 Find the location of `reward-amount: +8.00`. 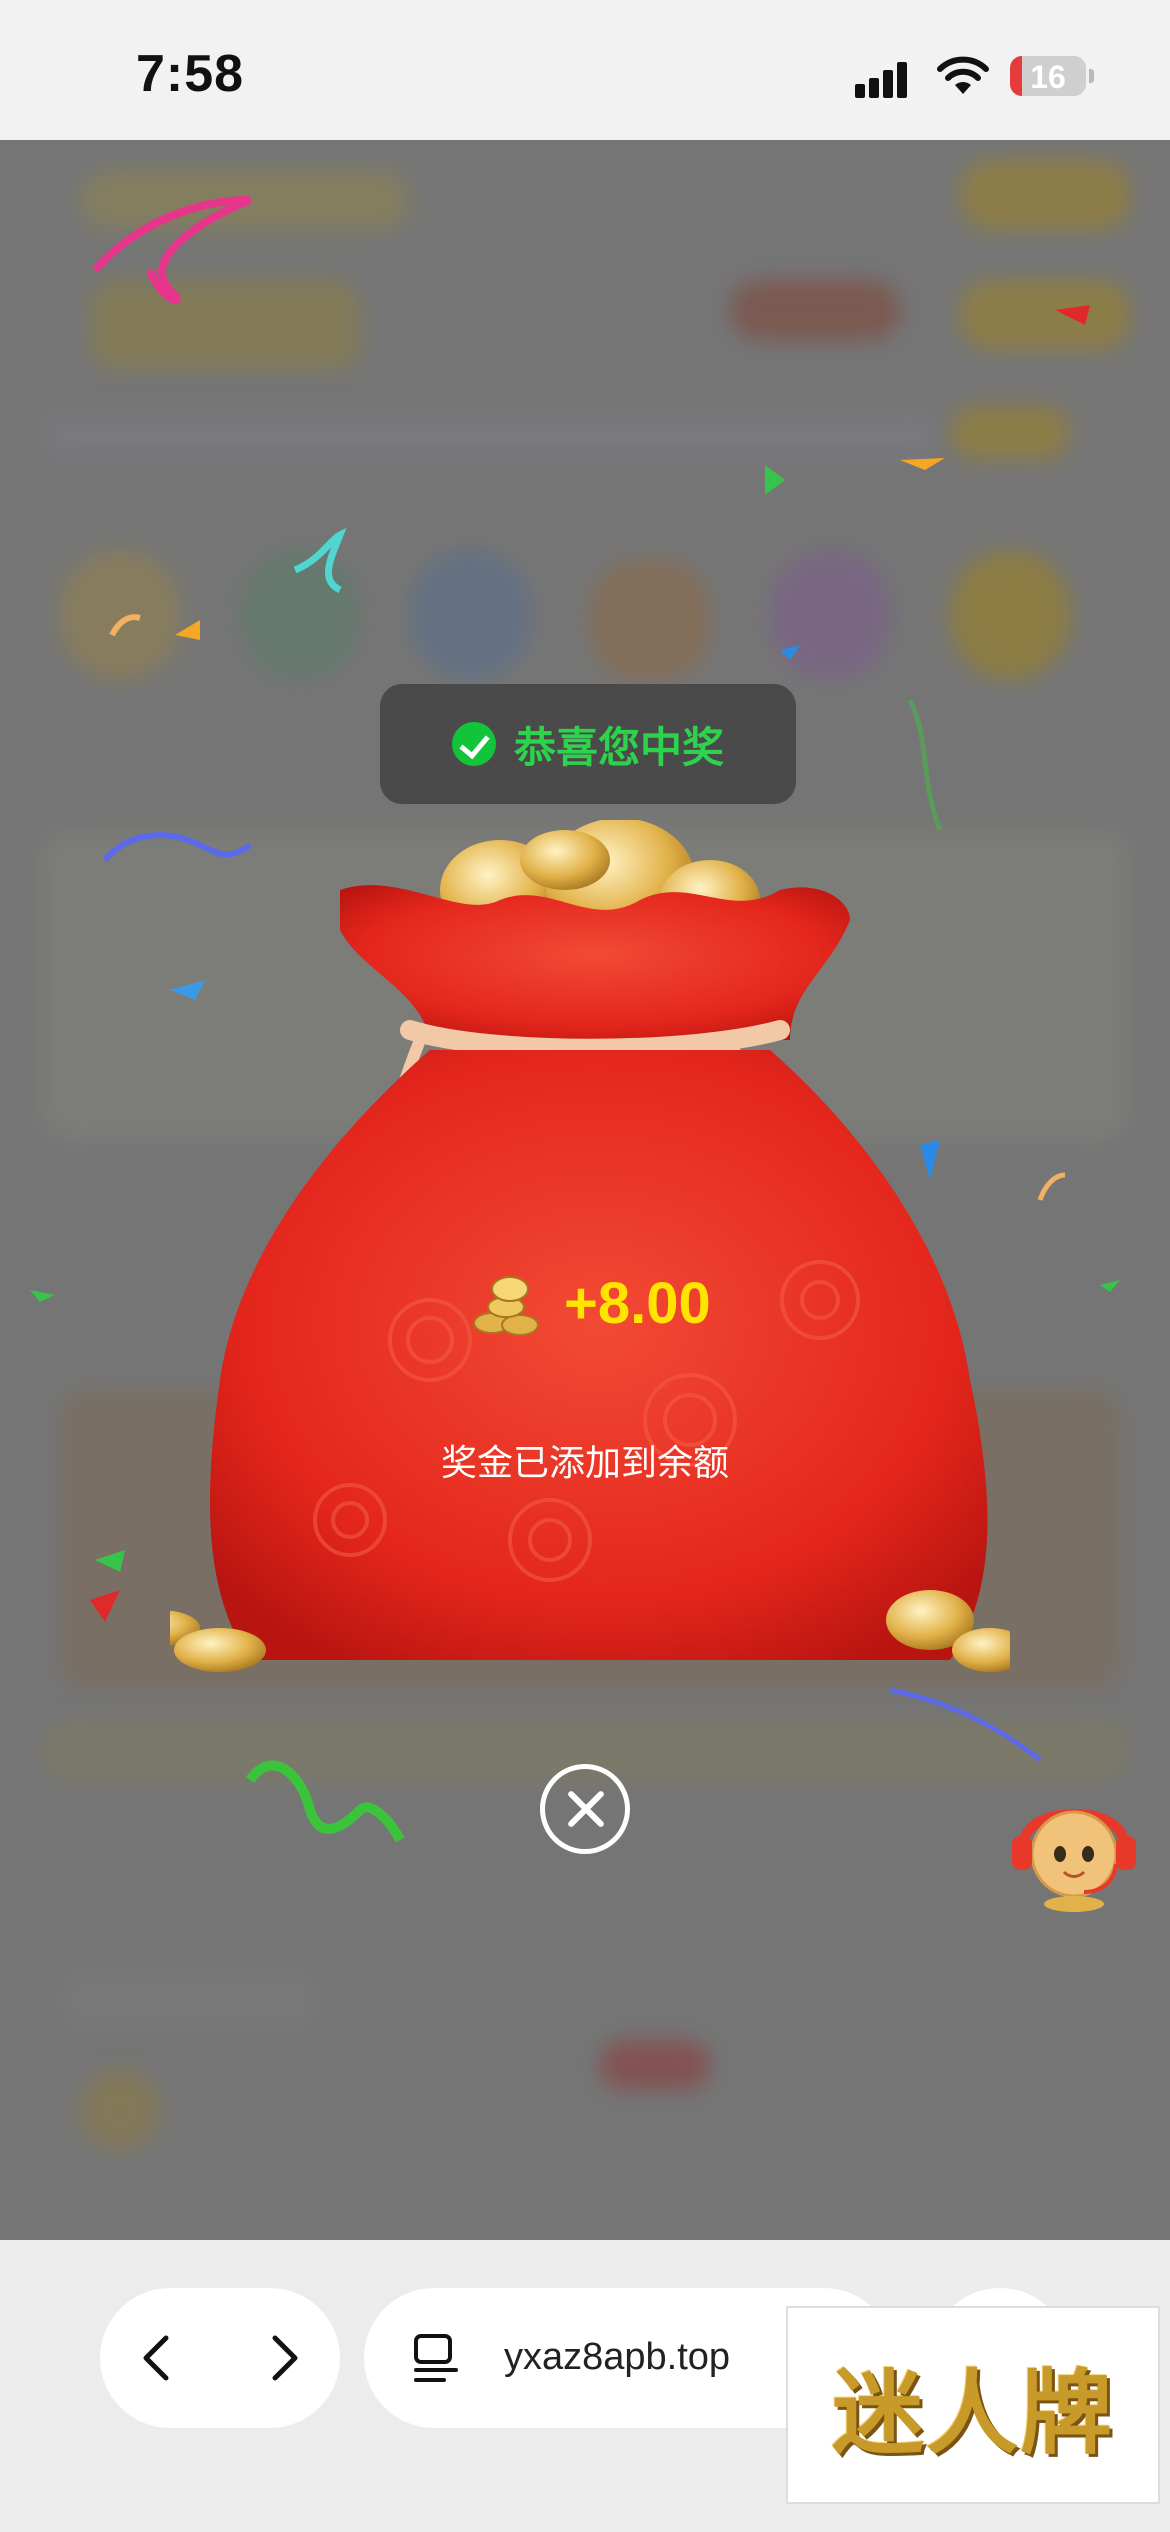

reward-amount: +8.00 is located at coordinates (637, 1303).